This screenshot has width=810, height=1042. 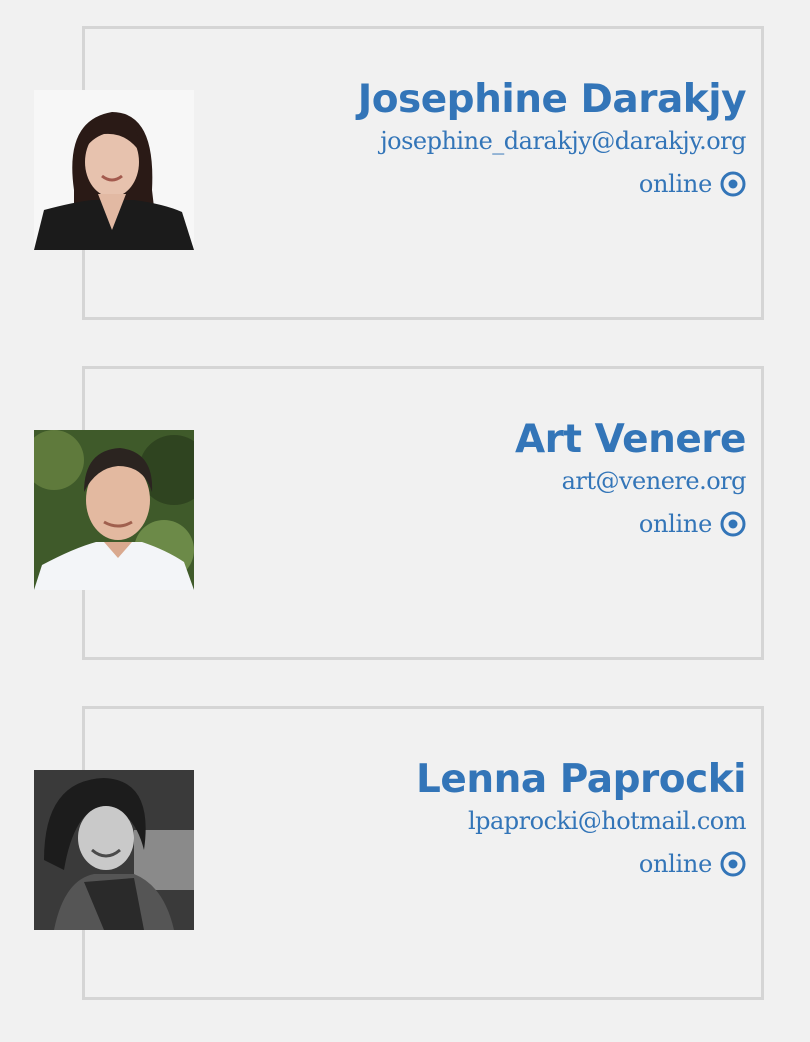 I want to click on contact-email: josephine_darakjy@darakjy.org, so click(x=563, y=141).